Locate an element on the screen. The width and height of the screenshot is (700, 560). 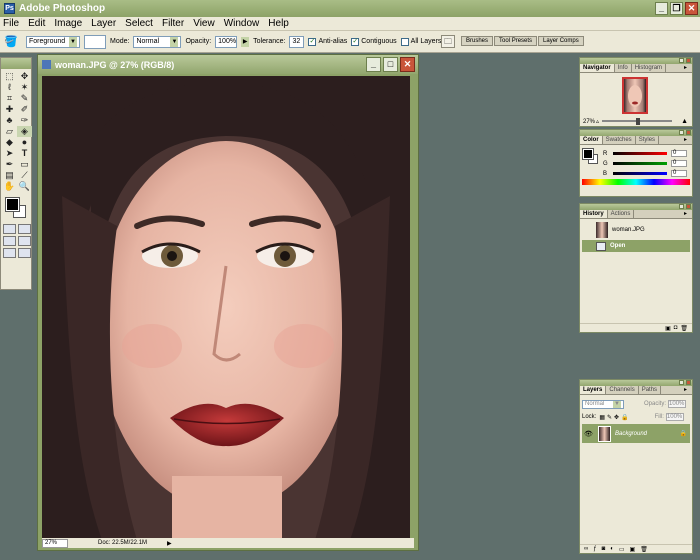
menu-edit: Edit is located at coordinates (36, 23).